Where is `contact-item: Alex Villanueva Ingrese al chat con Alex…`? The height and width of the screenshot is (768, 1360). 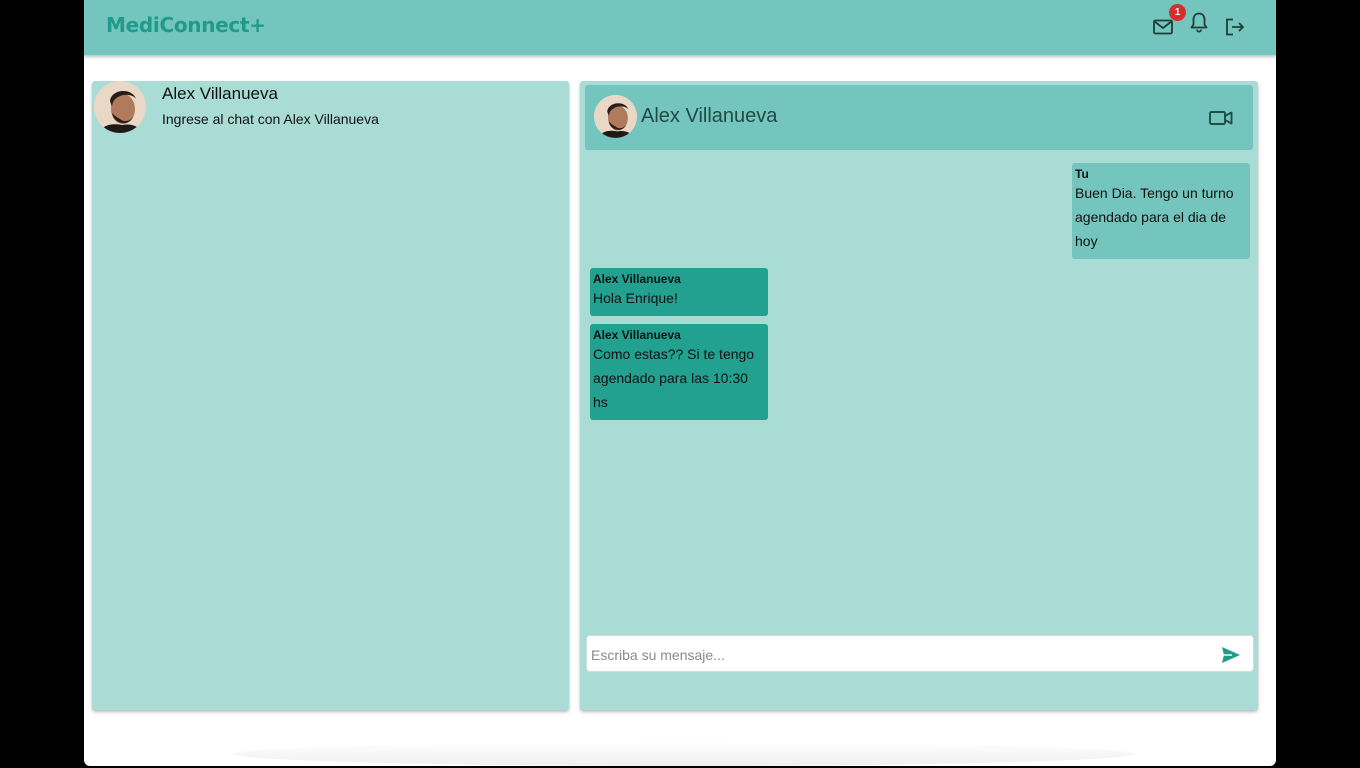 contact-item: Alex Villanueva Ingrese al chat con Alex… is located at coordinates (330, 109).